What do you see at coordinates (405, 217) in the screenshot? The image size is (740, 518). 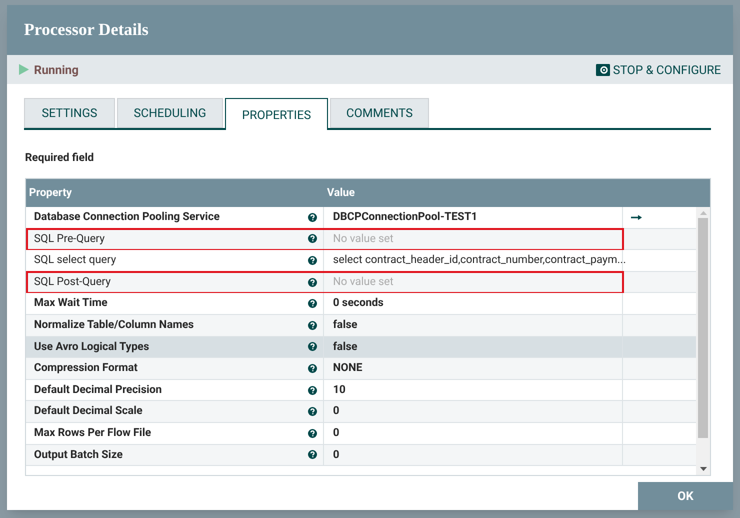 I see `property-value: DBCPConnectionPool-TEST1` at bounding box center [405, 217].